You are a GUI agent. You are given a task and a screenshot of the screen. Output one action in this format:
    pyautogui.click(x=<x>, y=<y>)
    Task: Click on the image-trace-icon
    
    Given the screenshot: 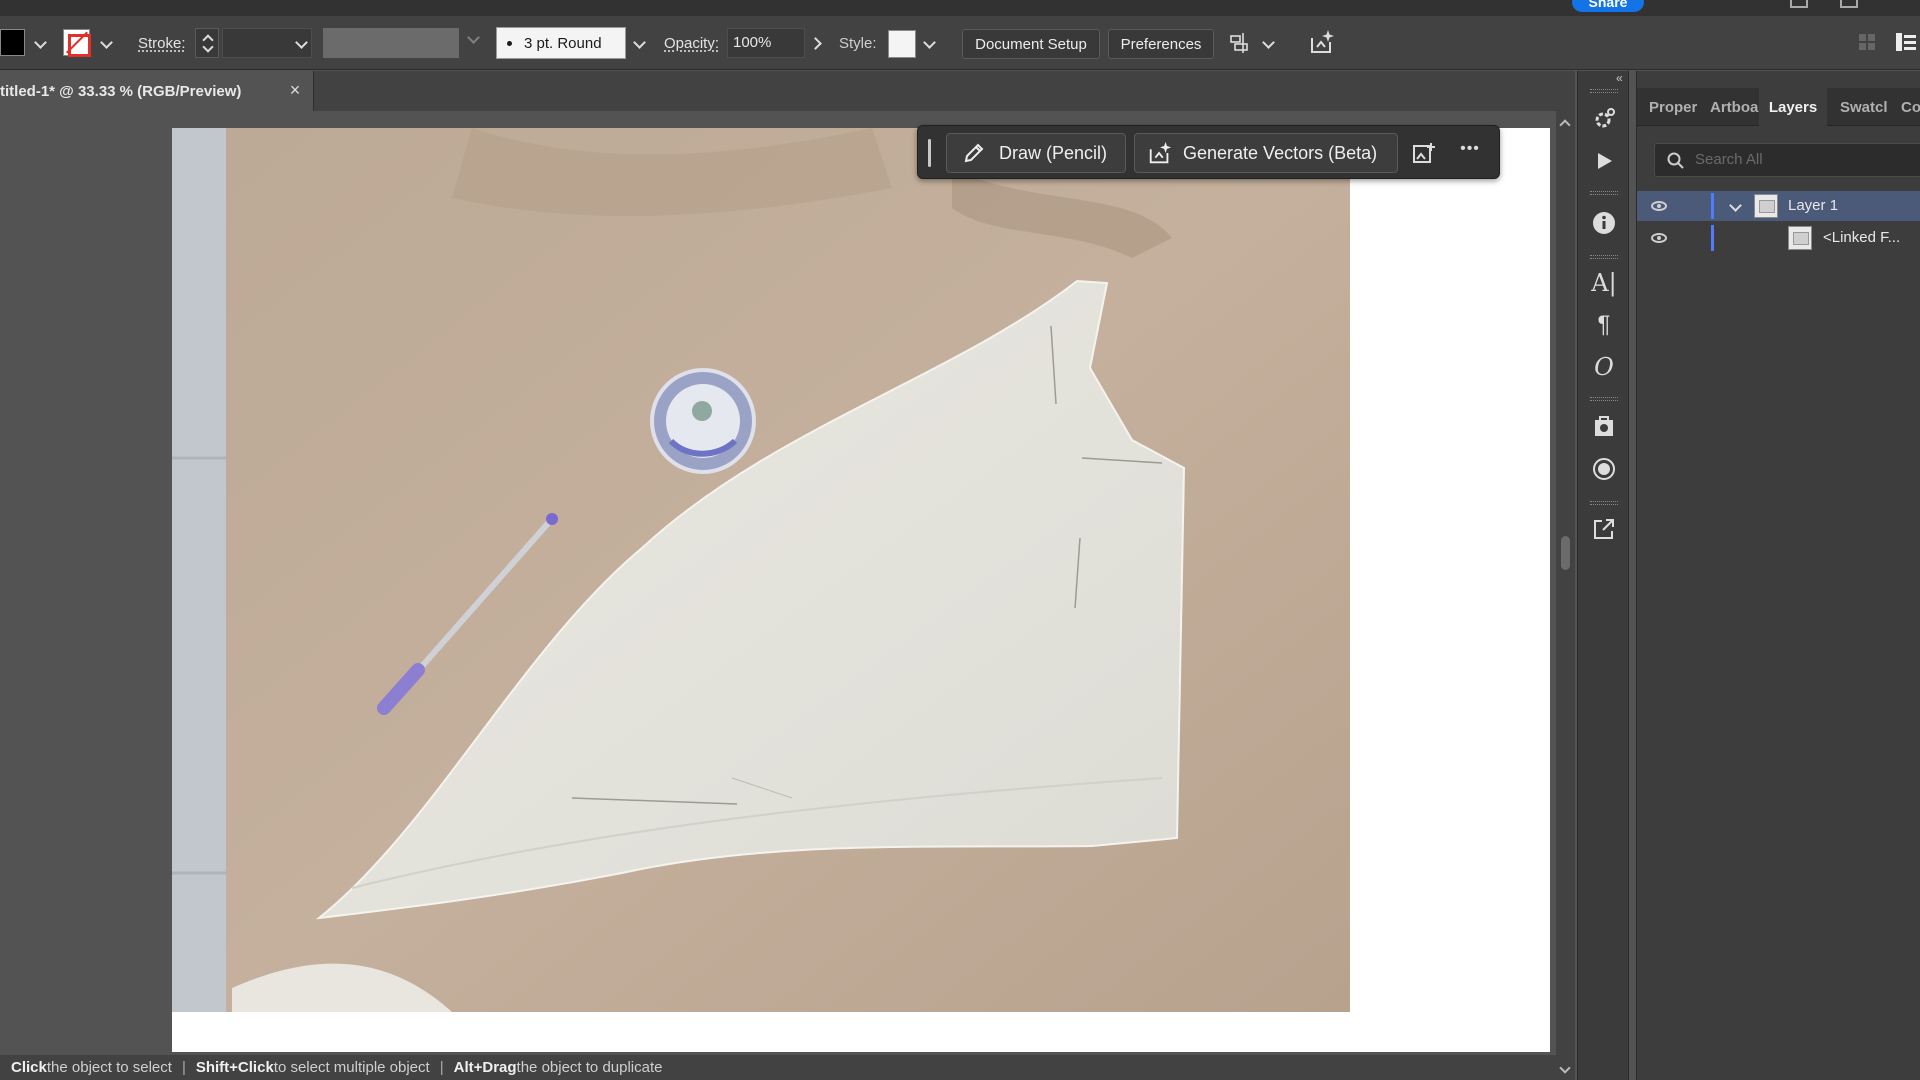 What is the action you would take?
    pyautogui.click(x=1604, y=427)
    